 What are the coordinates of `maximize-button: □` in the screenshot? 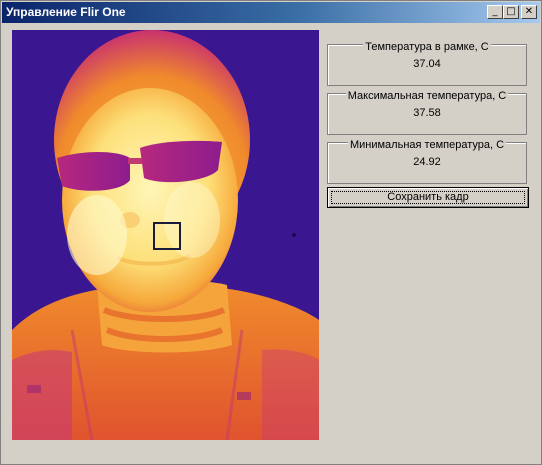 It's located at (511, 12).